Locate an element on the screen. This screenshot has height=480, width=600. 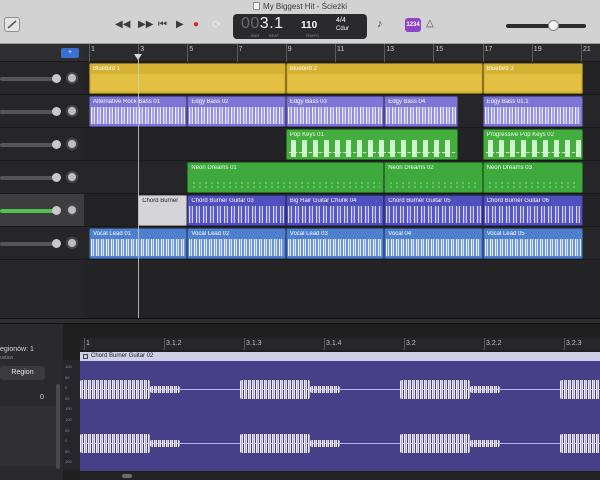
region-strings: Neon Dreams 03 is located at coordinates (533, 177).